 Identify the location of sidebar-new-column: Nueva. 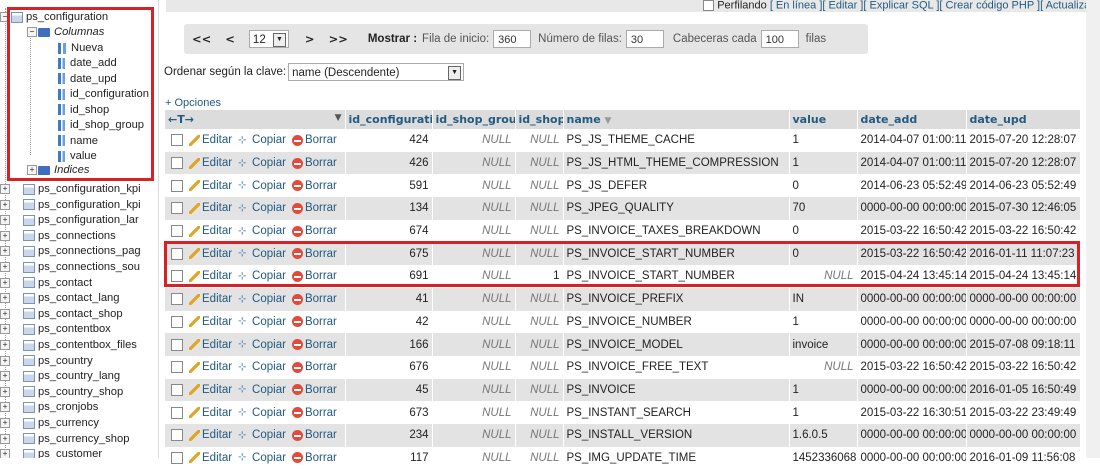
(80, 49).